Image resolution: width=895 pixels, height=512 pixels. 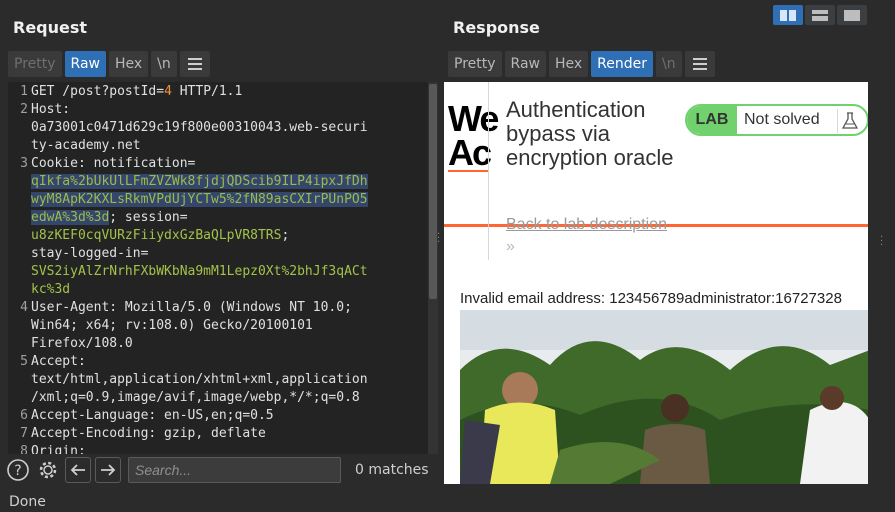 What do you see at coordinates (35, 64) in the screenshot?
I see `request-tab-pretty: Pretty` at bounding box center [35, 64].